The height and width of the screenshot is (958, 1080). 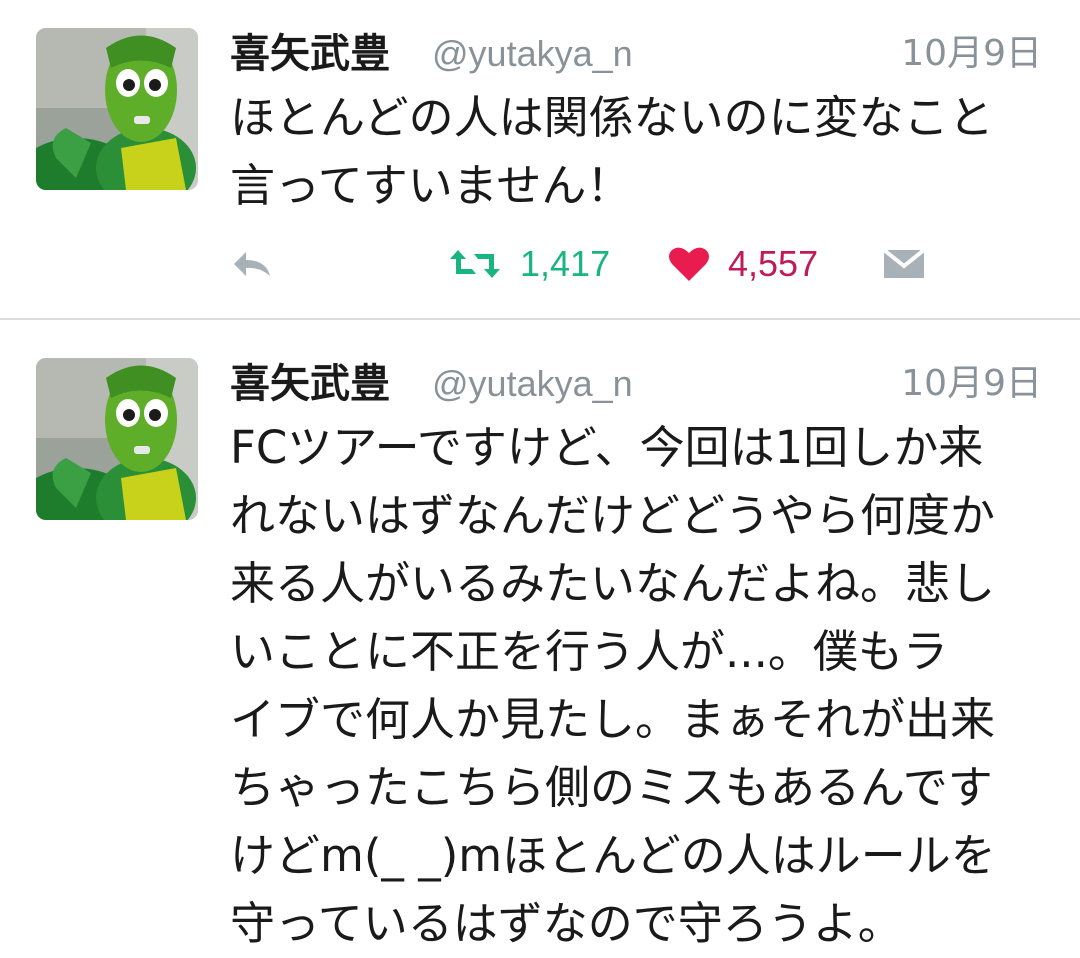 I want to click on reply-icon, so click(x=252, y=264).